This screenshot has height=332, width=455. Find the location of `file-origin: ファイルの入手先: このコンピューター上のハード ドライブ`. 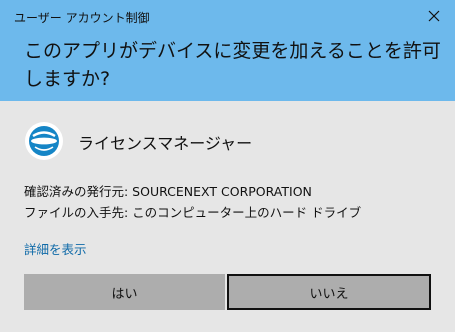

file-origin: ファイルの入手先: このコンピューター上のハード ドライブ is located at coordinates (193, 212).